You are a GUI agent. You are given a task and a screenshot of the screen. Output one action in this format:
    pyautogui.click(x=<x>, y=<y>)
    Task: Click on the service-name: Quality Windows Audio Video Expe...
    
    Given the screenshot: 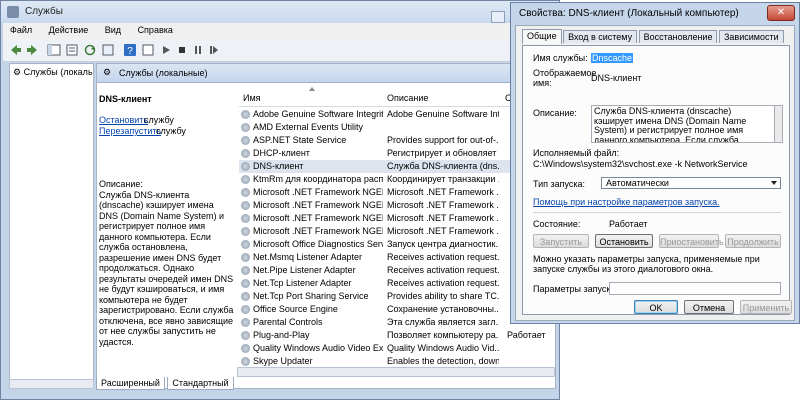 What is the action you would take?
    pyautogui.click(x=318, y=348)
    